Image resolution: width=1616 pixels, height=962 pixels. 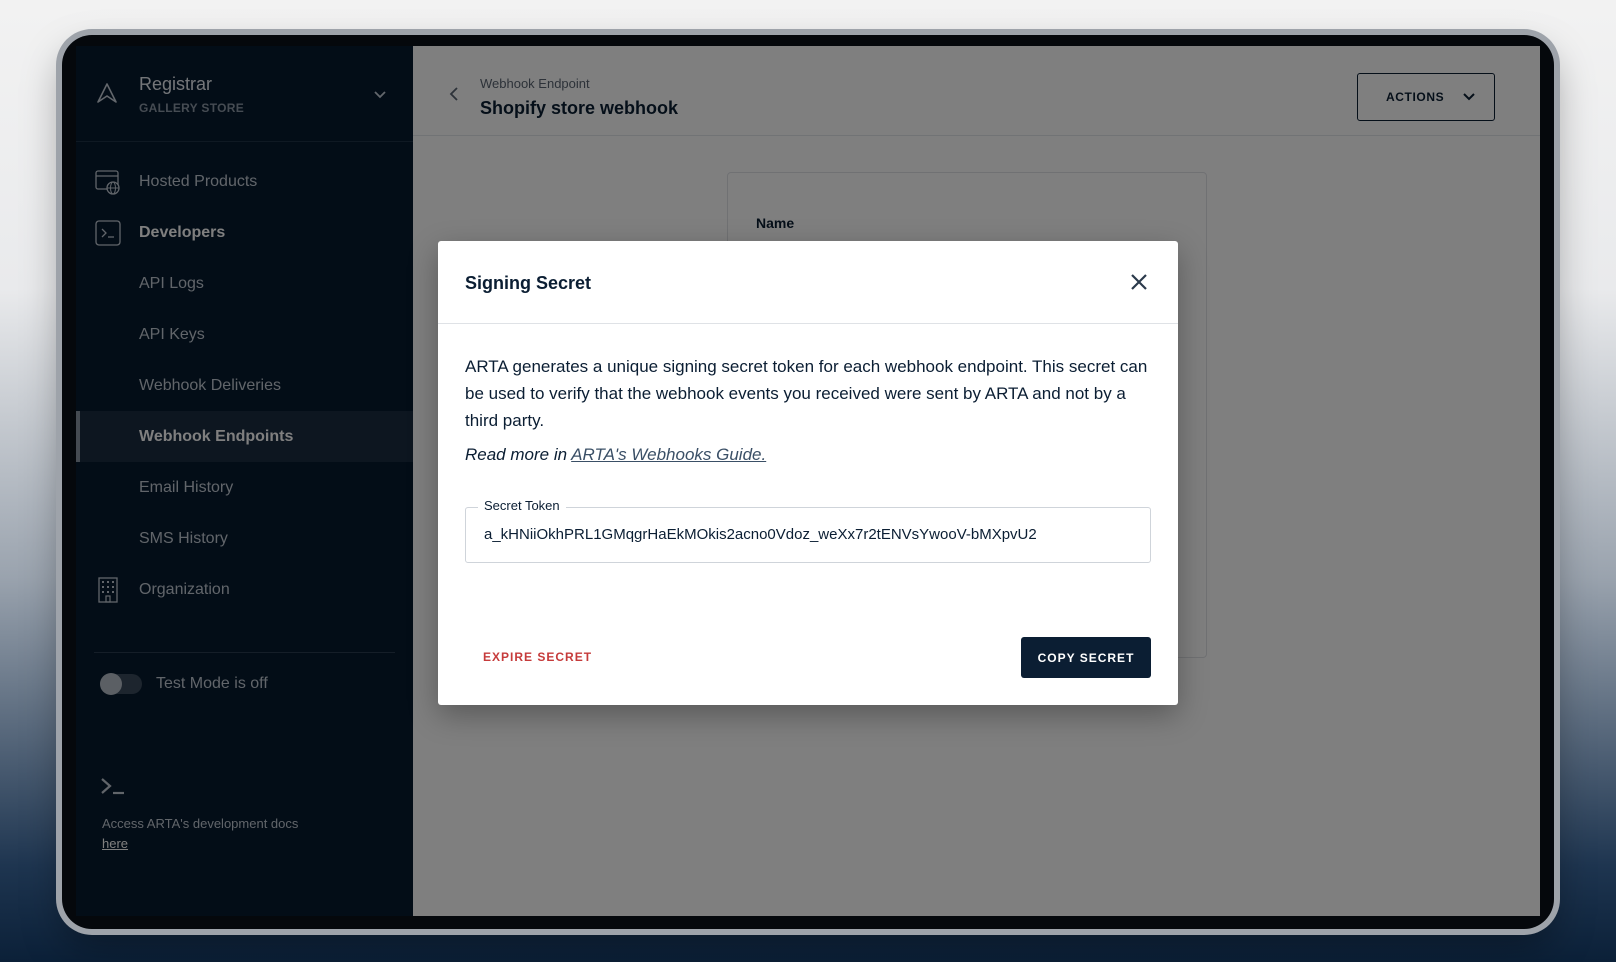 I want to click on webhooks-guide-link: ARTA's Webhooks Guide., so click(x=668, y=454).